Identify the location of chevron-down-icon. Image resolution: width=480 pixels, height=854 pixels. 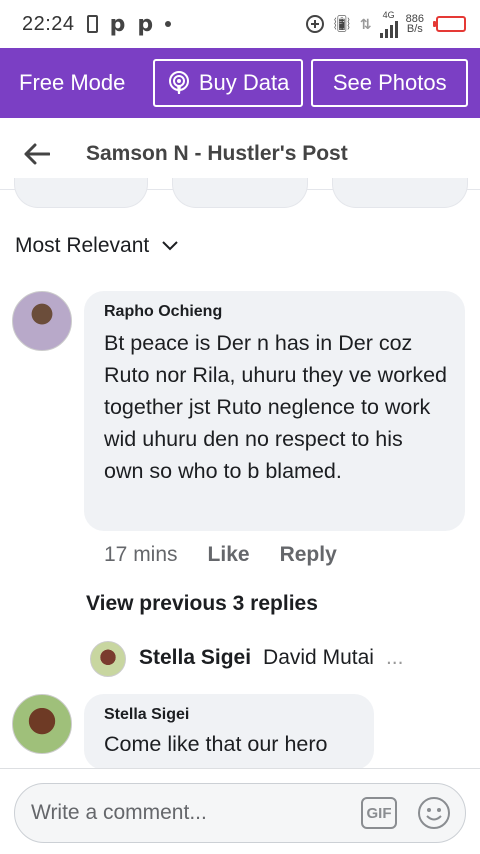
(170, 246).